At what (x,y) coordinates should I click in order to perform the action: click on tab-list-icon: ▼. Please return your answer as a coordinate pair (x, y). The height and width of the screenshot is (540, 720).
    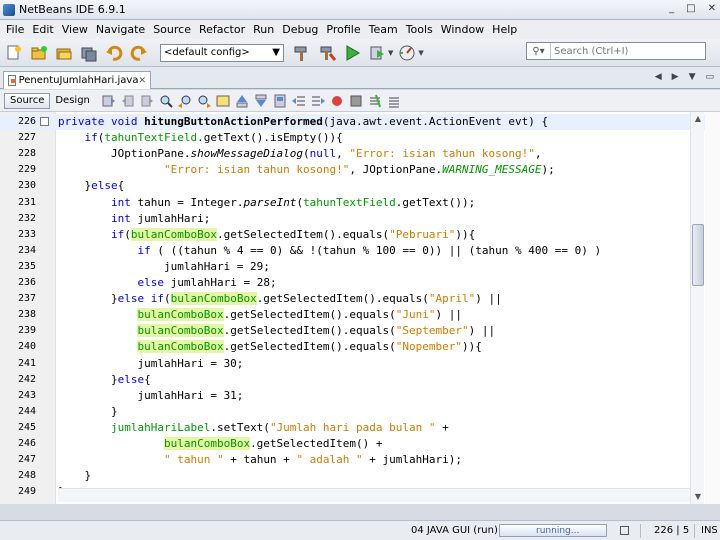
    Looking at the image, I should click on (692, 77).